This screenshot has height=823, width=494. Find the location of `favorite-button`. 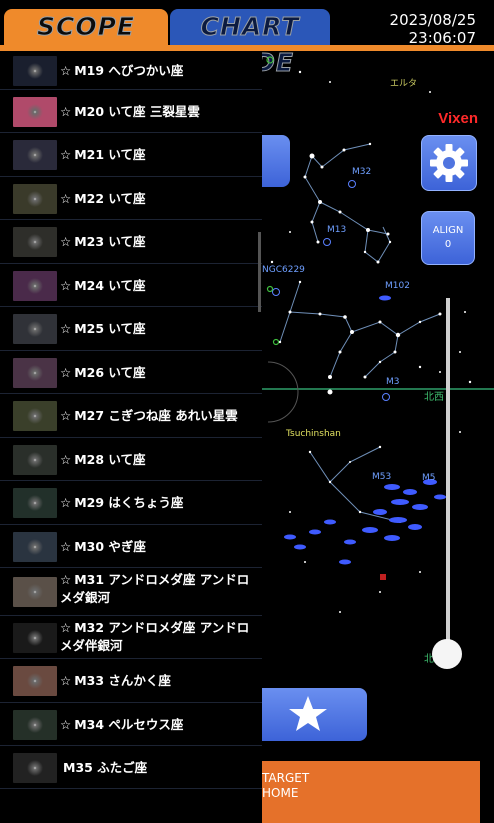

favorite-button is located at coordinates (314, 714).